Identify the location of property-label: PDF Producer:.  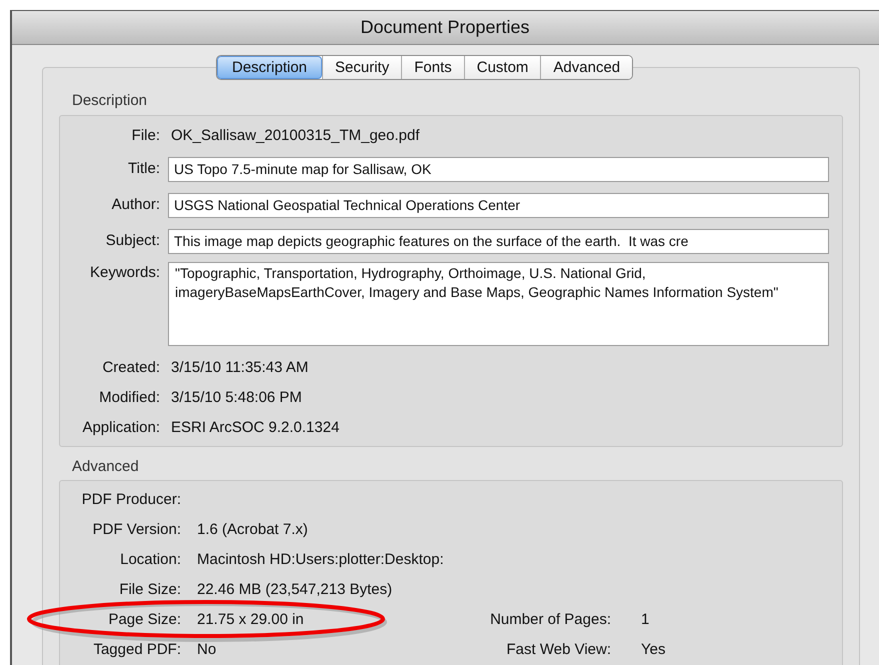
(130, 500).